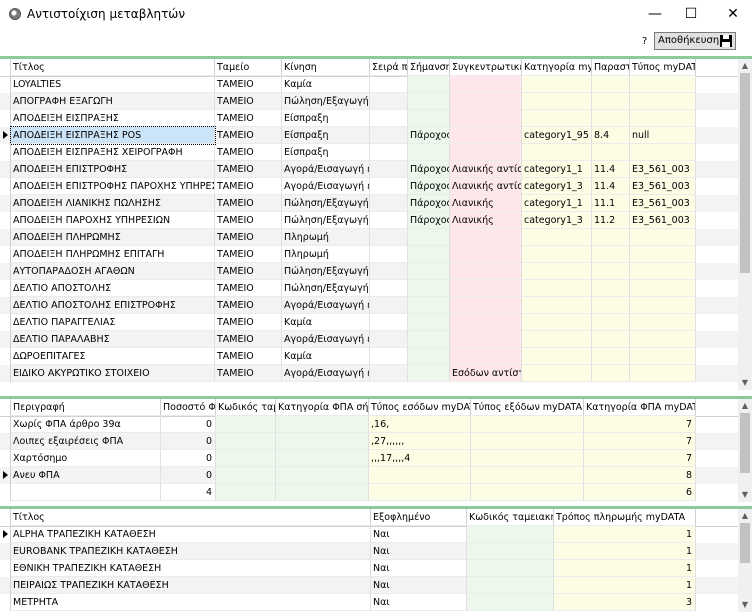 The image size is (752, 612). What do you see at coordinates (640, 407) in the screenshot?
I see `column-header-6: Κατηγορία ΦΠΑ myDATA` at bounding box center [640, 407].